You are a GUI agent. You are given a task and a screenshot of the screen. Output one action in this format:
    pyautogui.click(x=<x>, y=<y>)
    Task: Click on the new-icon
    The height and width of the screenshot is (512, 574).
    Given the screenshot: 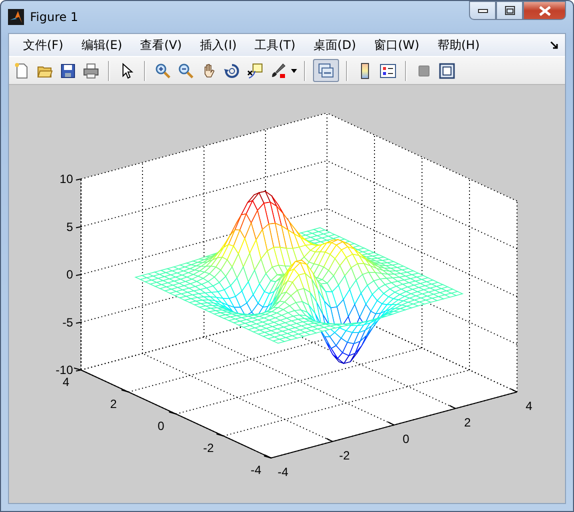 What is the action you would take?
    pyautogui.click(x=22, y=70)
    